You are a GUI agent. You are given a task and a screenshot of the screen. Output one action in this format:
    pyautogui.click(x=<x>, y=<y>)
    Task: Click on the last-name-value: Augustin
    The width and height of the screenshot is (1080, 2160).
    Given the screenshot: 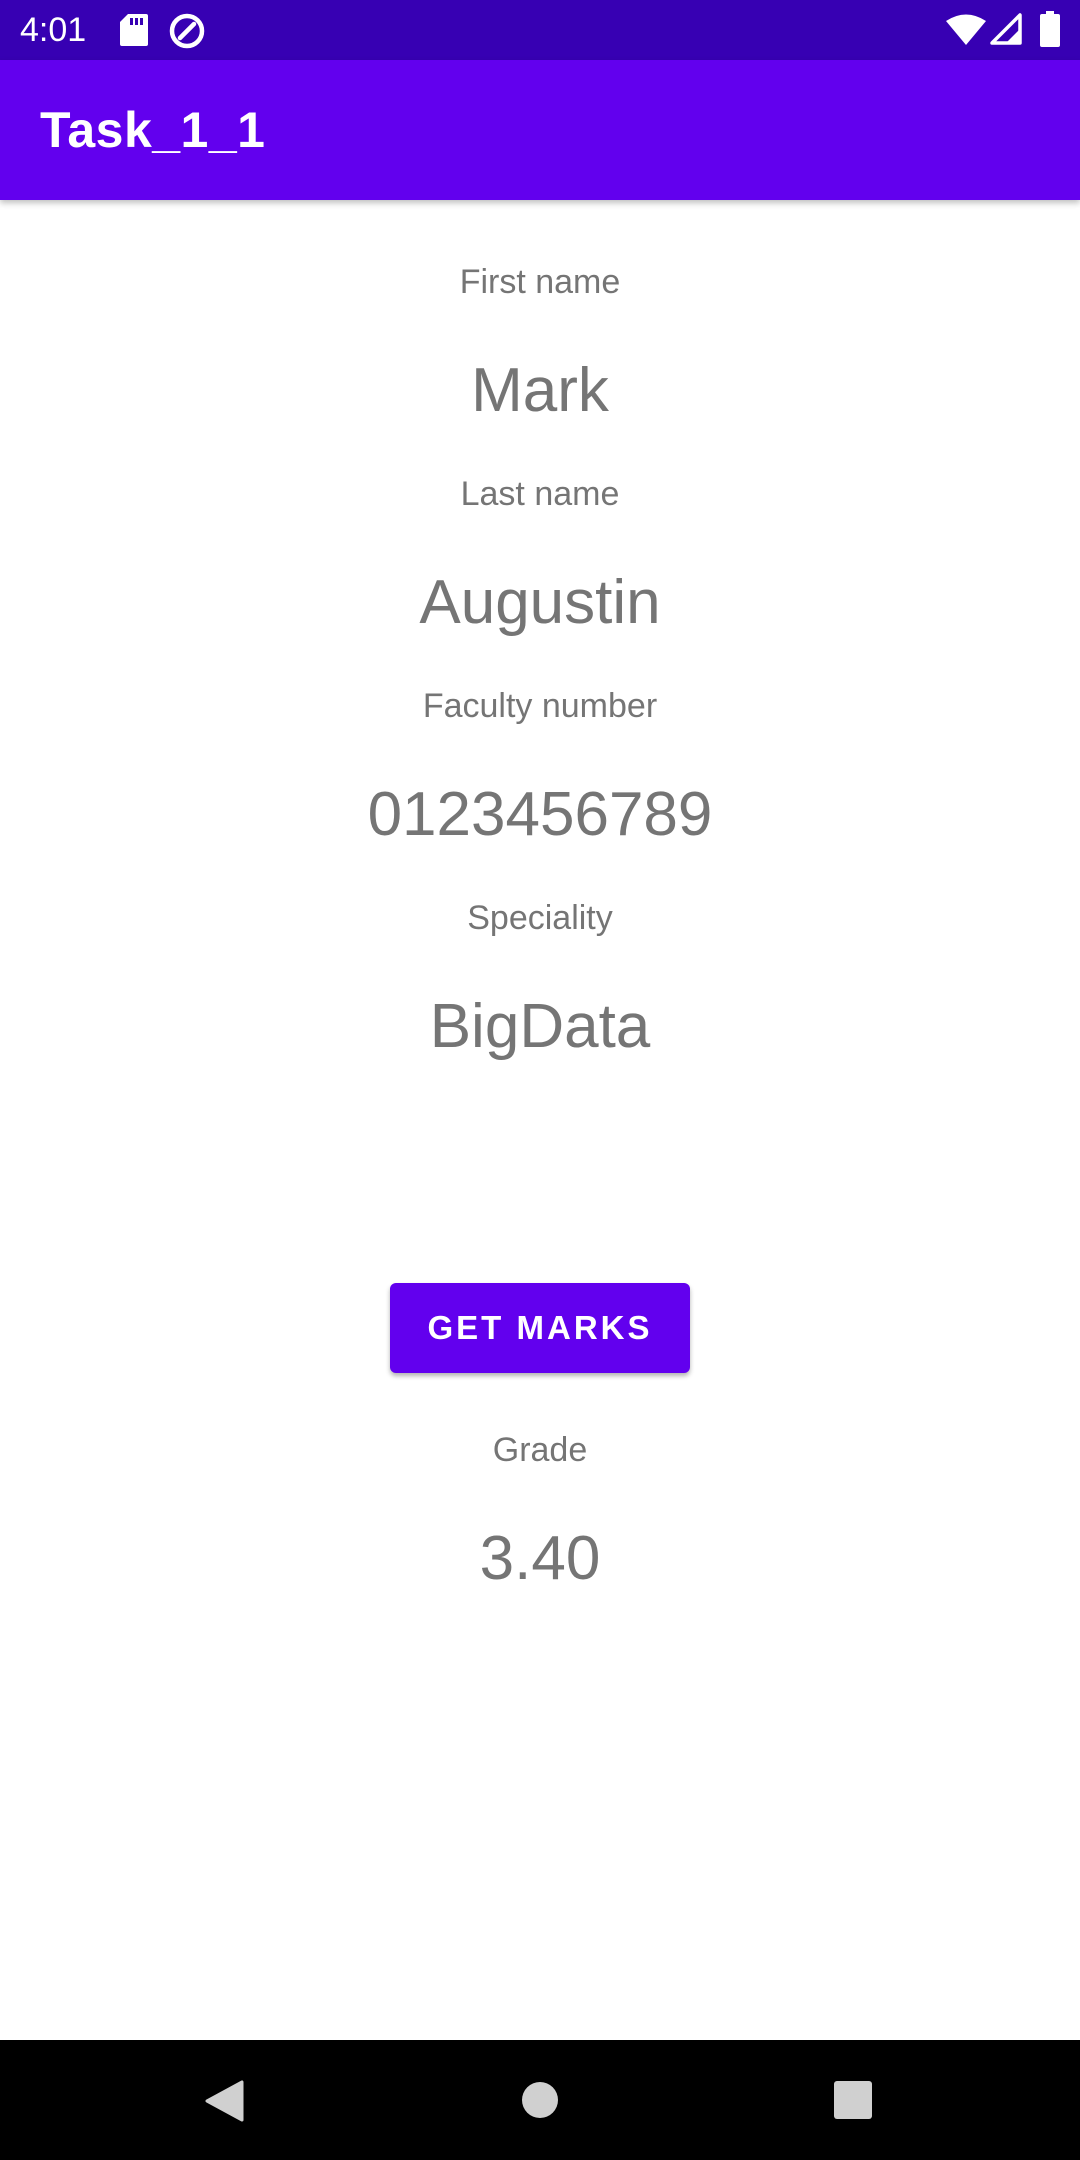 What is the action you would take?
    pyautogui.click(x=540, y=602)
    